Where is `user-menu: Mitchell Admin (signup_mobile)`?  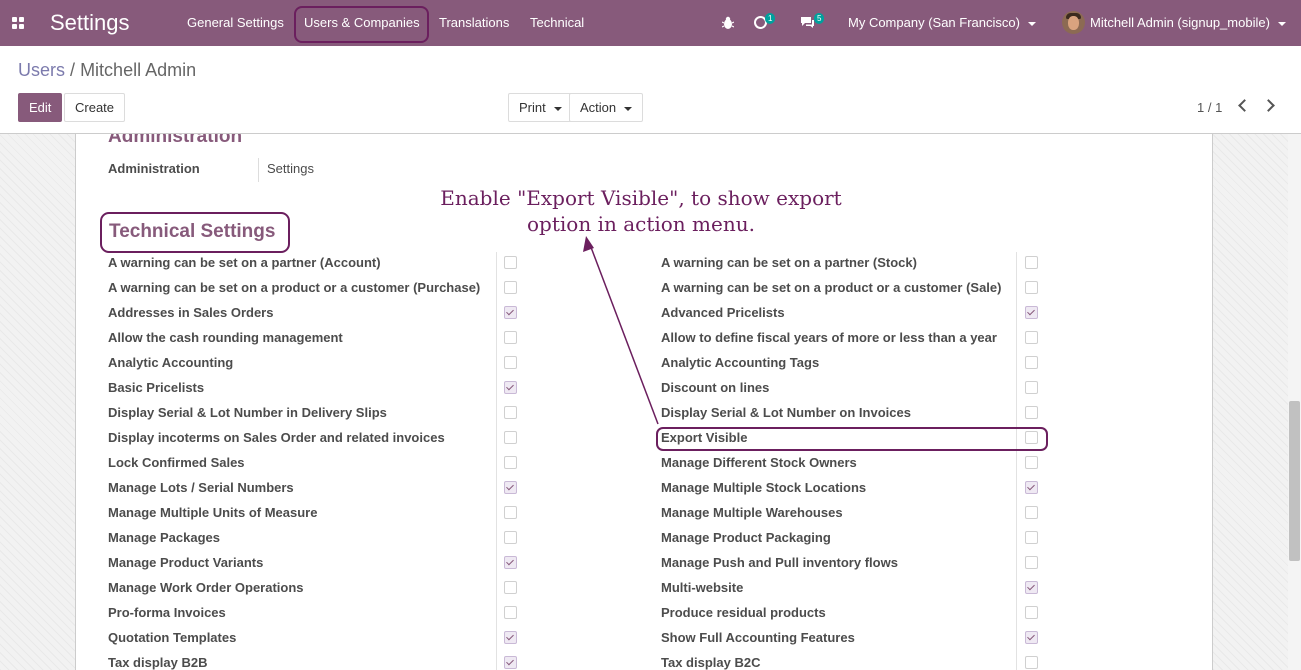 user-menu: Mitchell Admin (signup_mobile) is located at coordinates (1188, 22).